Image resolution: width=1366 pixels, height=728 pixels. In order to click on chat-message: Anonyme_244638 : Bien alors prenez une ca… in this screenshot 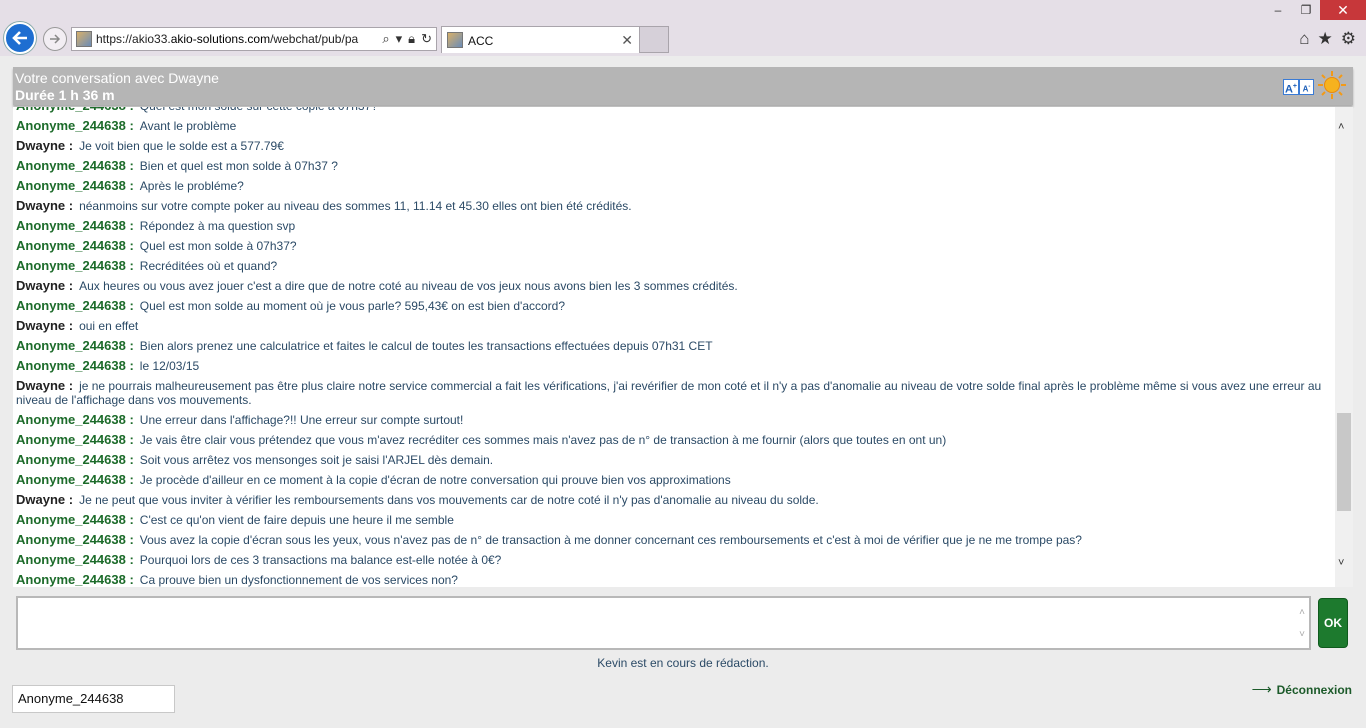, I will do `click(674, 346)`.